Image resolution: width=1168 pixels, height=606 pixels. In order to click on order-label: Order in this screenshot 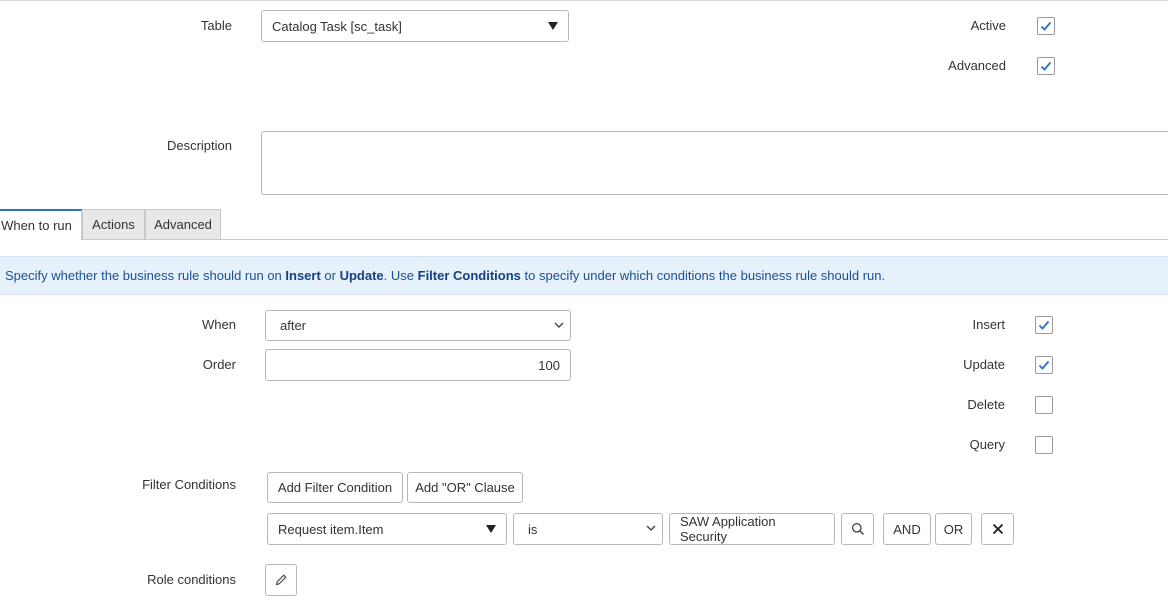, I will do `click(219, 364)`.